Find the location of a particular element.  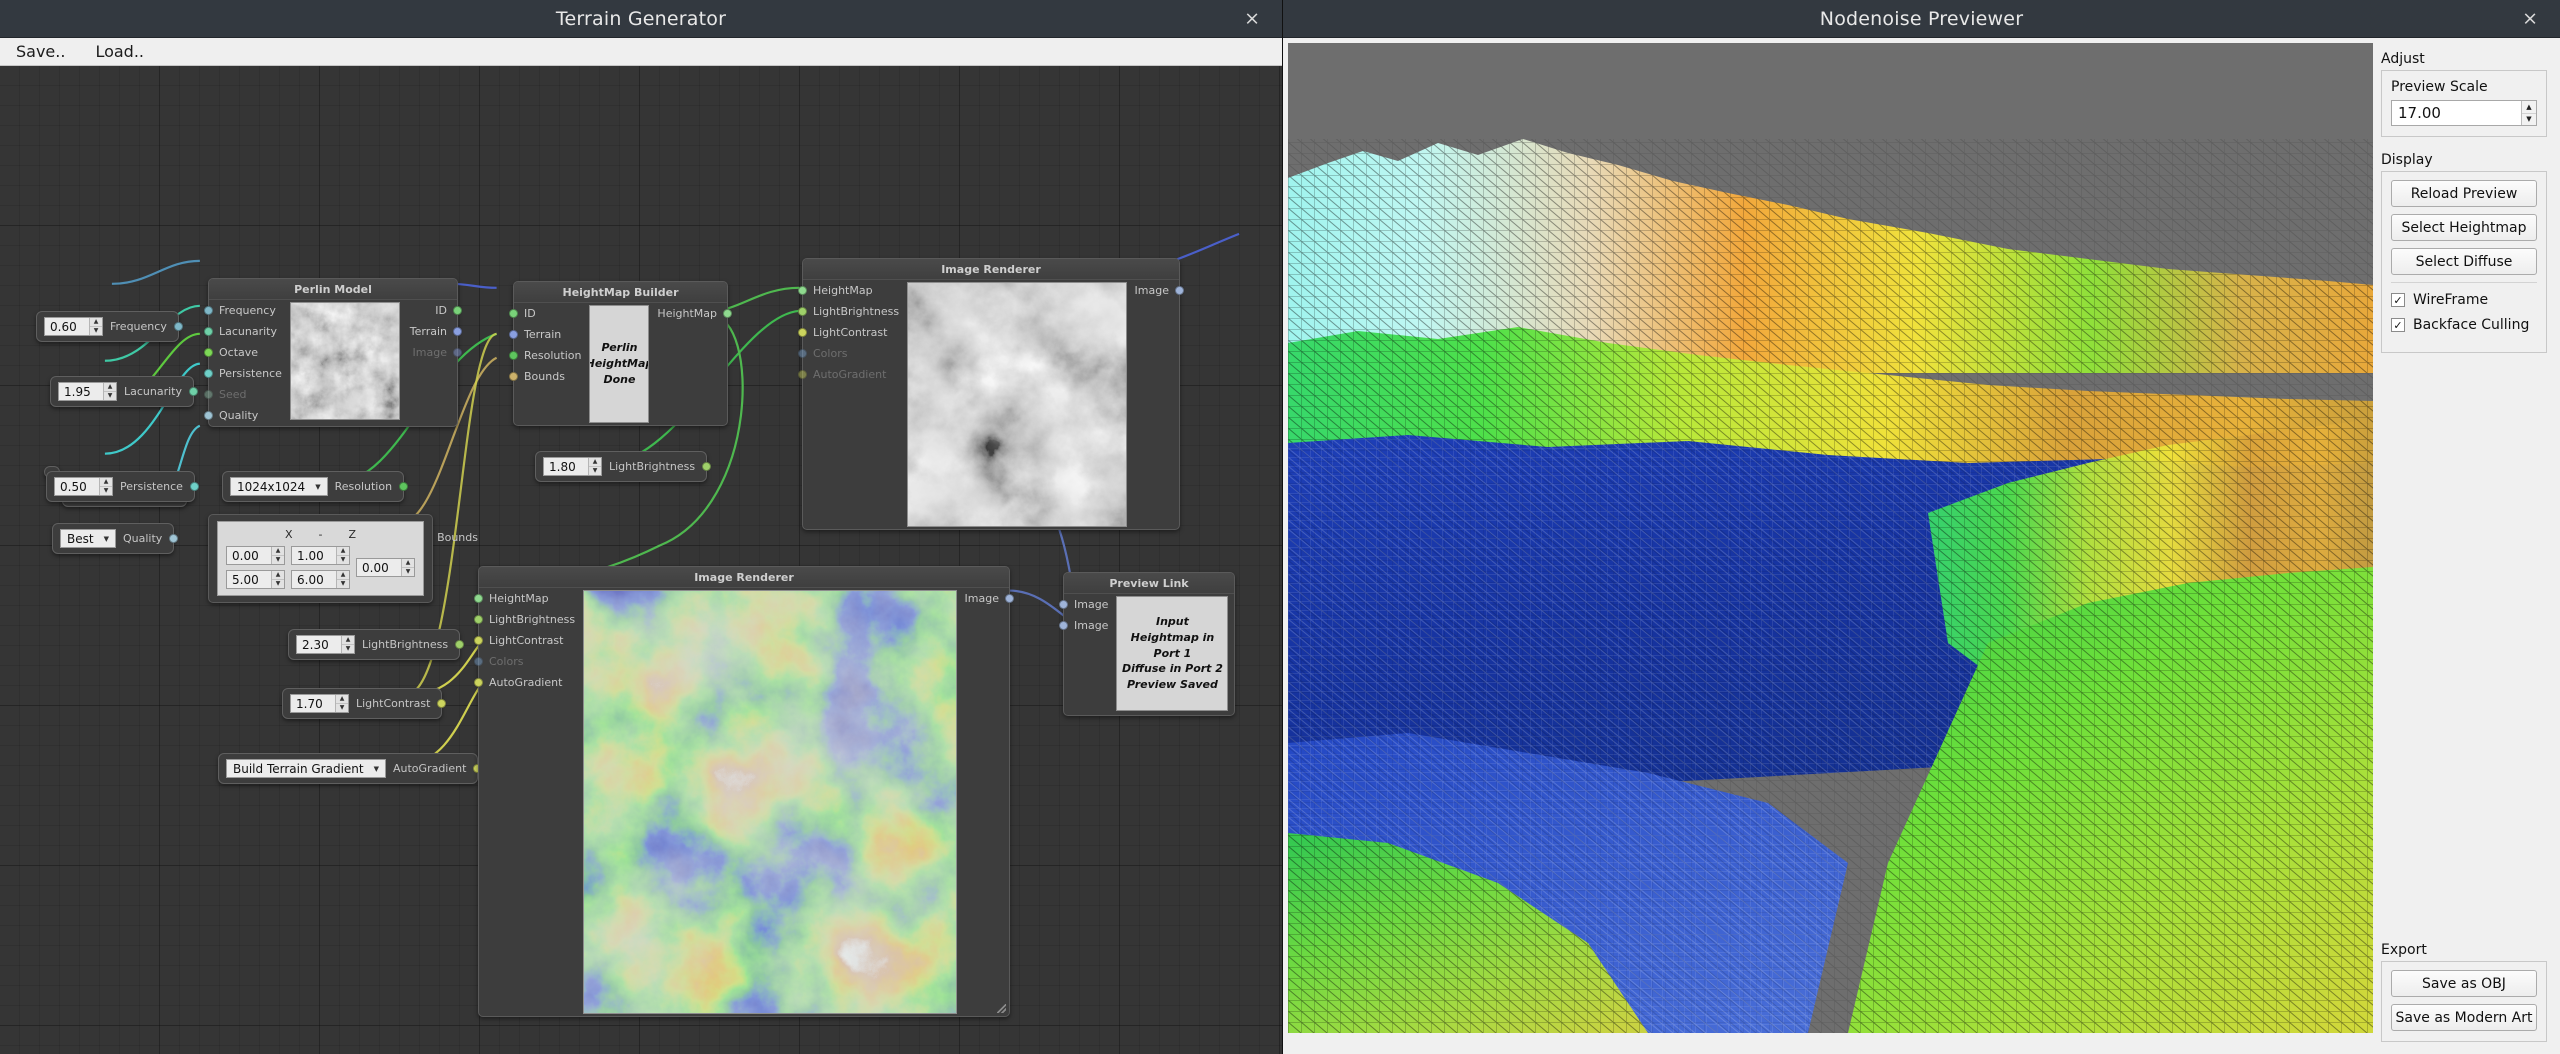

lacunarity-arrows: ▲ ▼ is located at coordinates (109, 391).